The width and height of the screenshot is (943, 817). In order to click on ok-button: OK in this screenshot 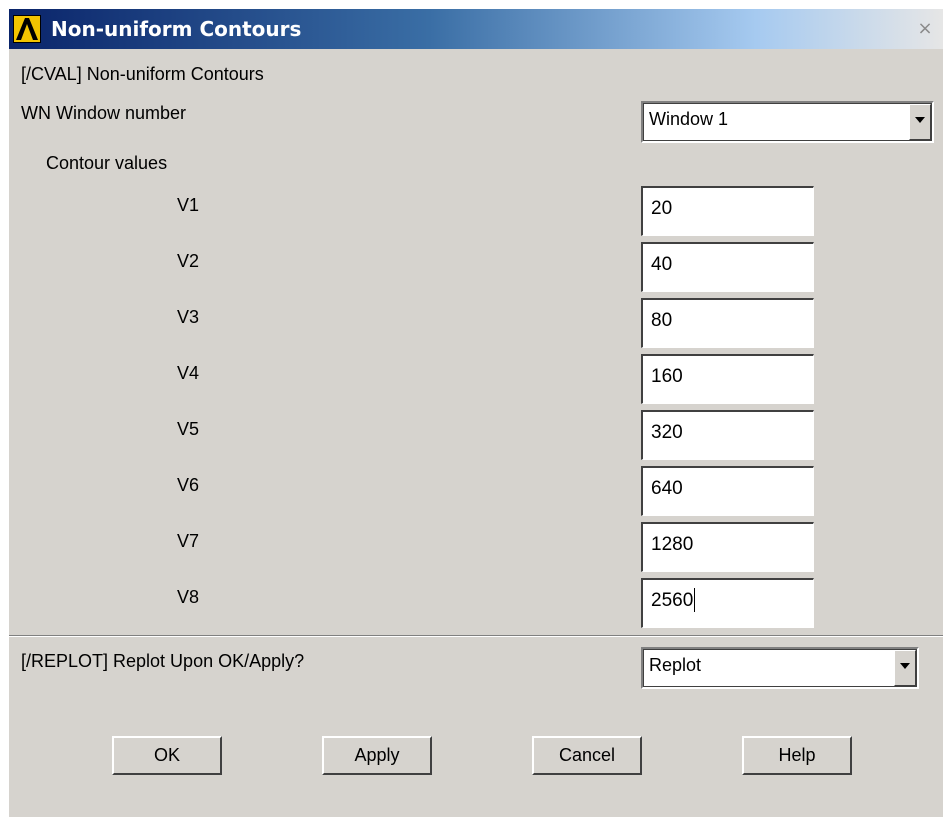, I will do `click(167, 755)`.